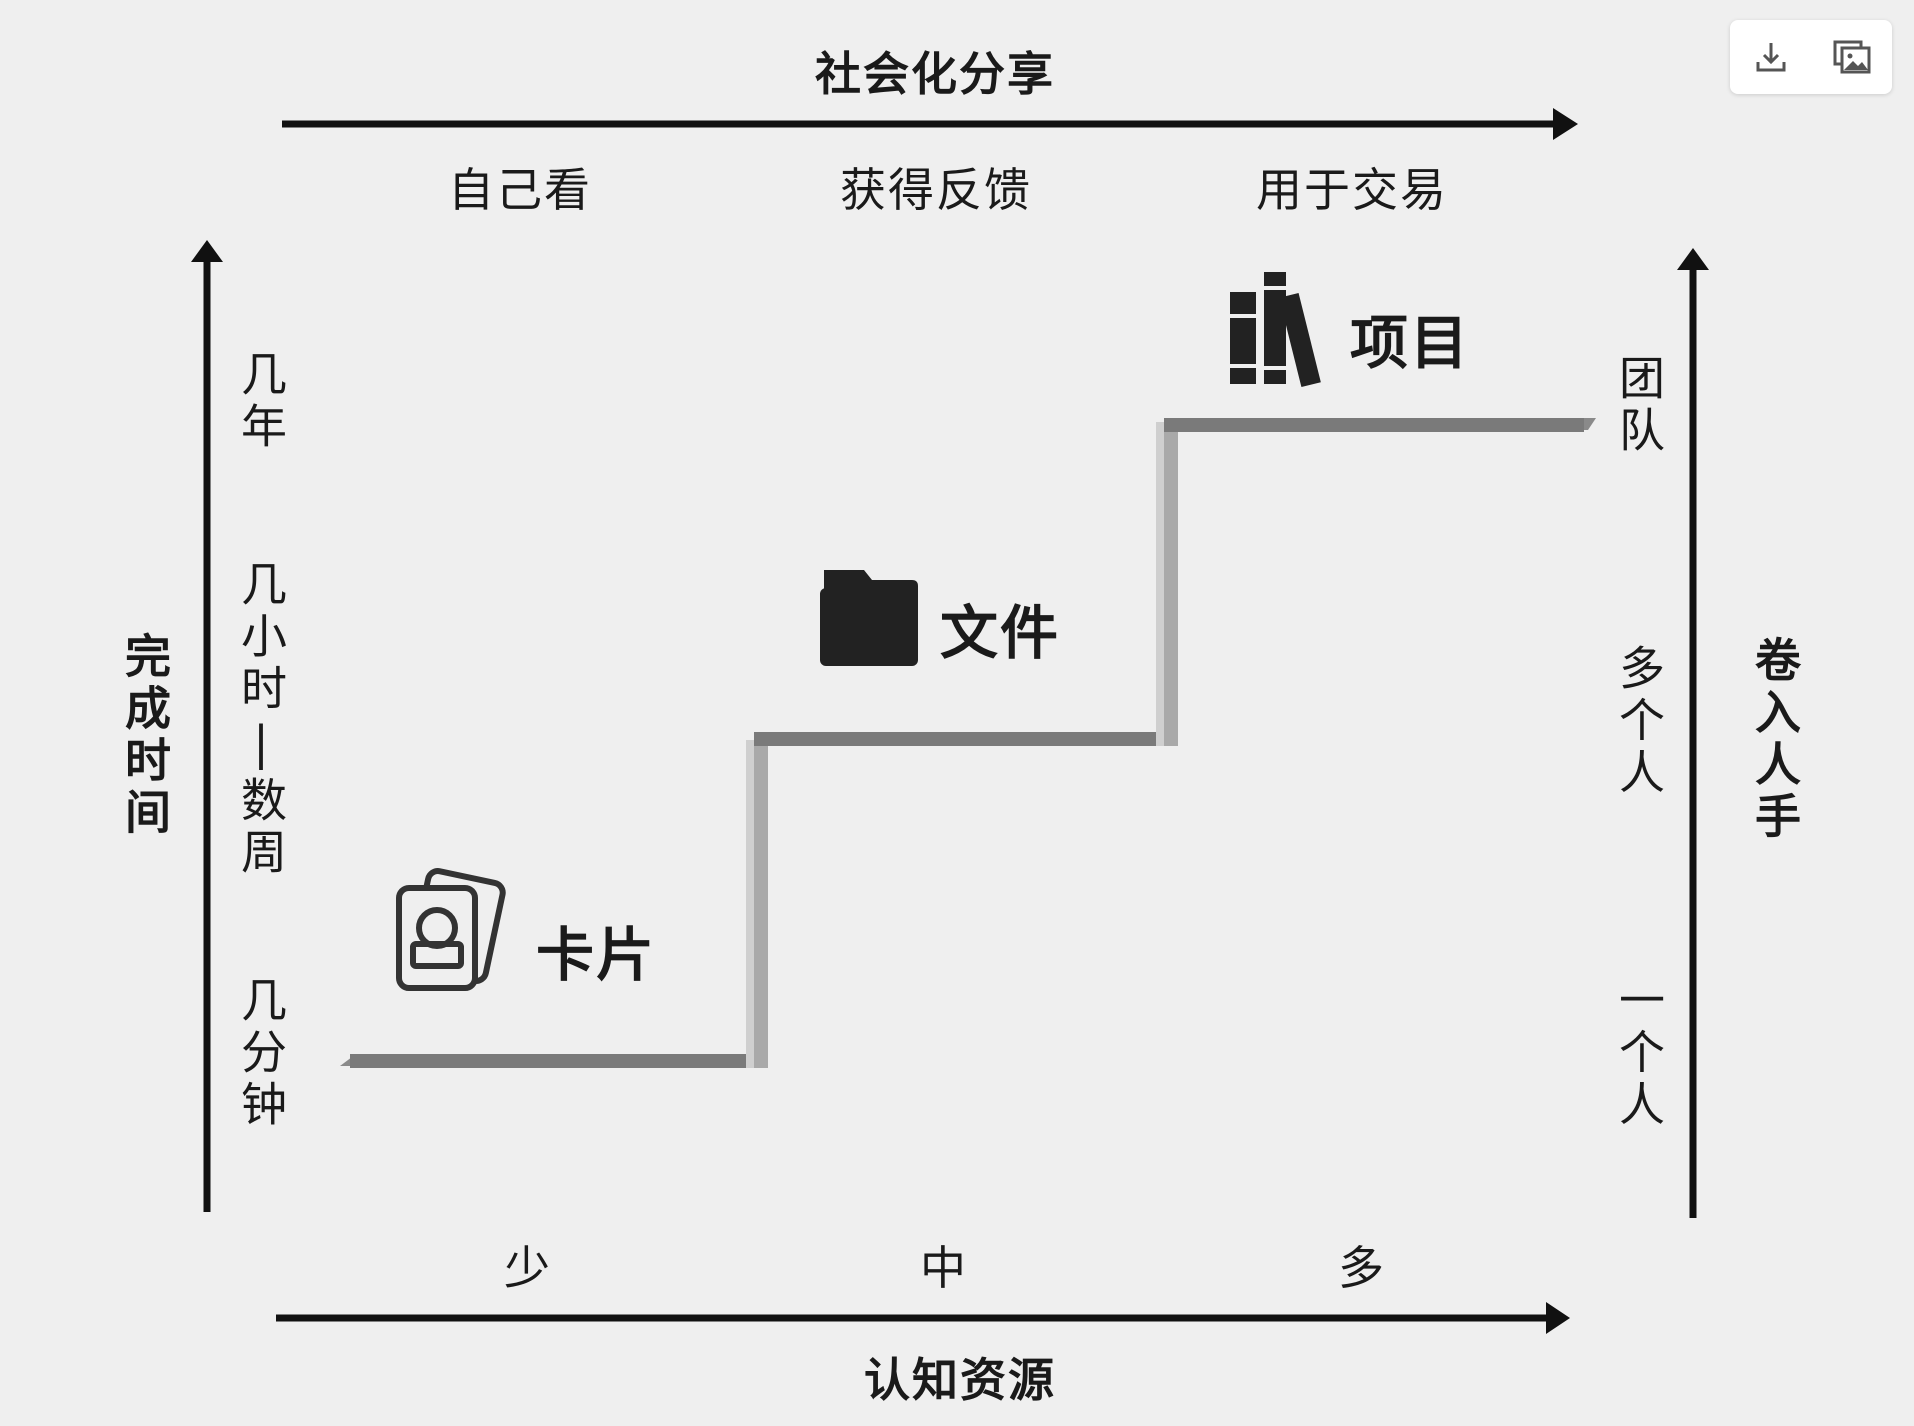  I want to click on top-axis-title: 社会化分享, so click(935, 74).